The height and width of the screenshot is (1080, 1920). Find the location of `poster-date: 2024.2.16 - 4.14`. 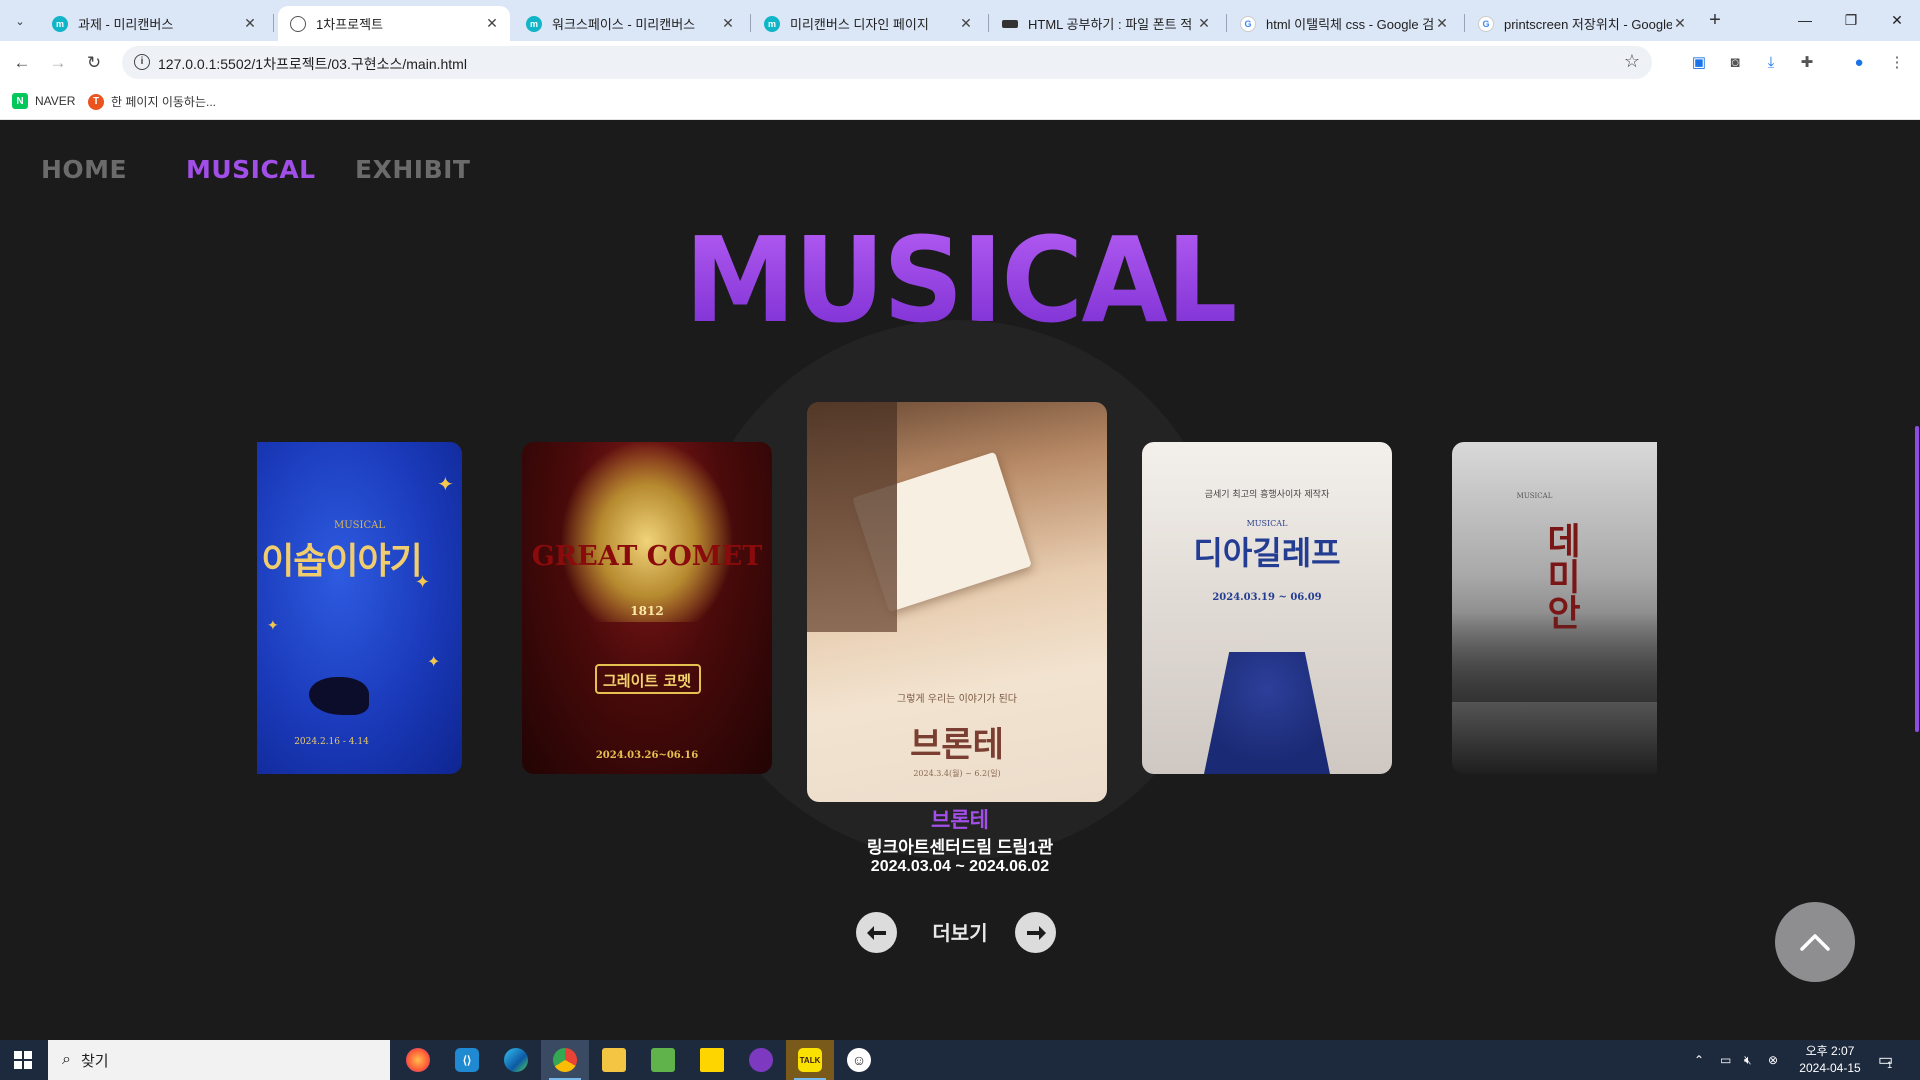

poster-date: 2024.2.16 - 4.14 is located at coordinates (331, 742).